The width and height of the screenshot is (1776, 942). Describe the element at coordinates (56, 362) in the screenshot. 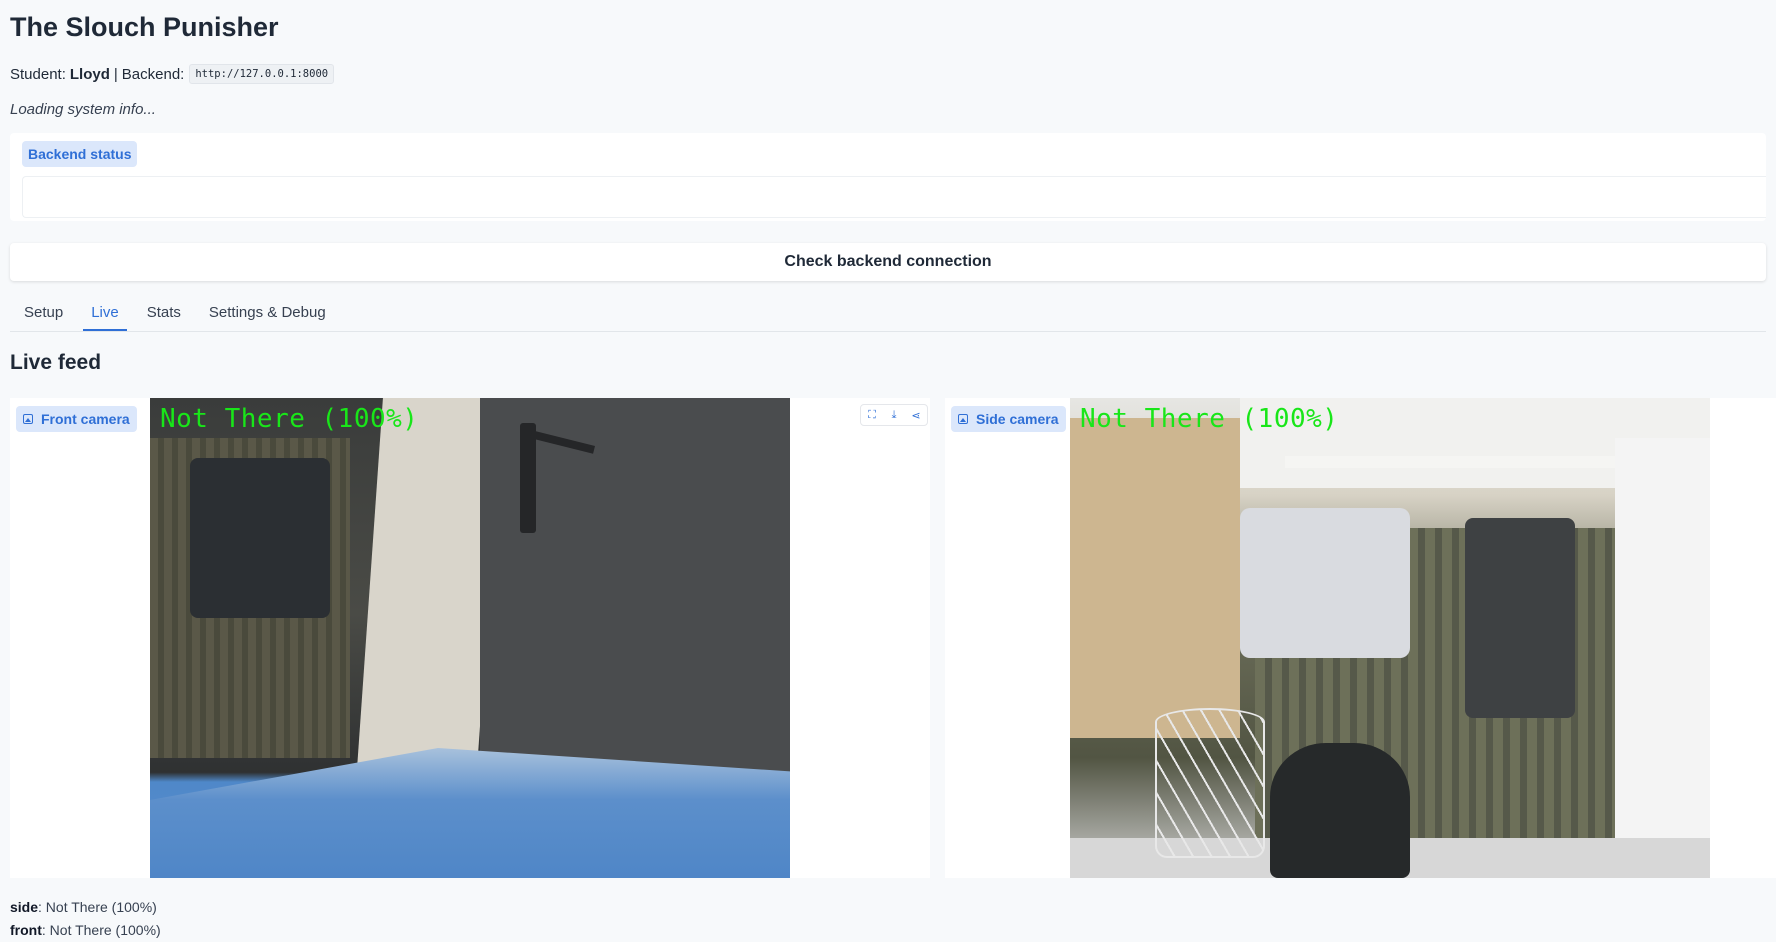

I see `live-feed-heading: Live feed` at that location.